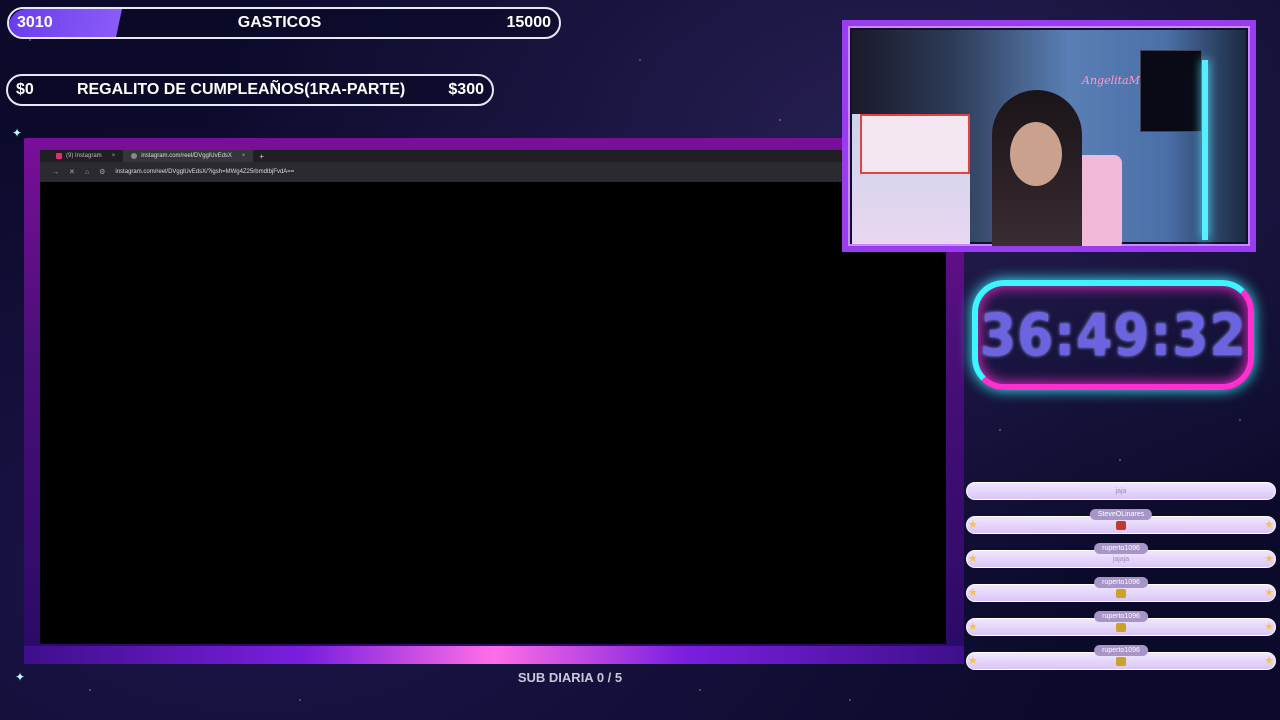  What do you see at coordinates (570, 677) in the screenshot?
I see `sub-goal-label: SUB DIARIA 0 / 5` at bounding box center [570, 677].